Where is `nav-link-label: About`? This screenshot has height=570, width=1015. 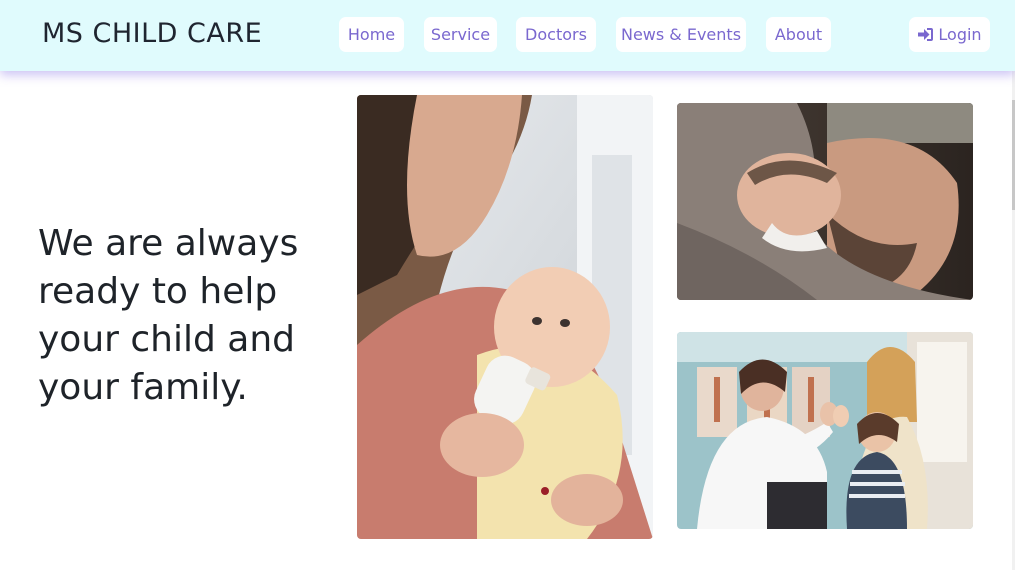
nav-link-label: About is located at coordinates (798, 34).